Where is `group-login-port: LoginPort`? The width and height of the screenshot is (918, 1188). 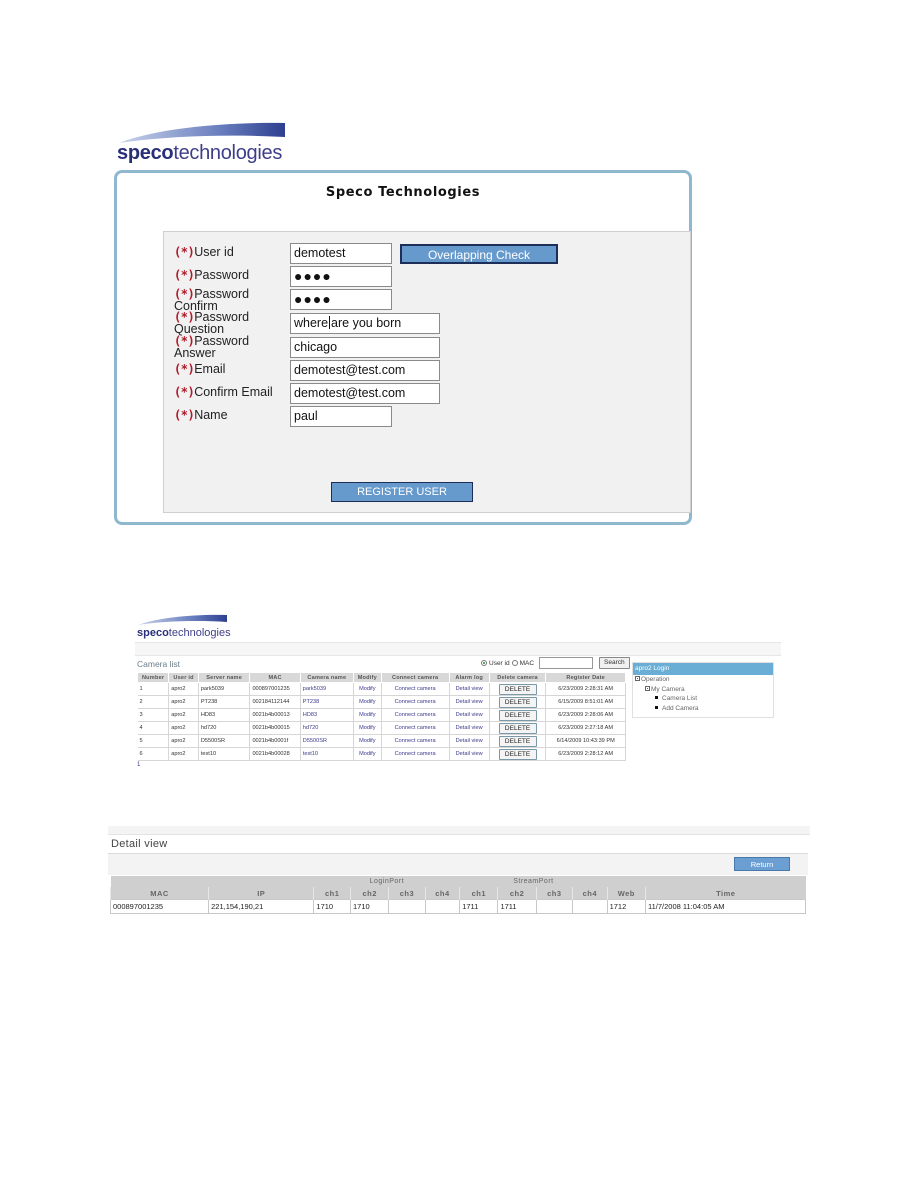 group-login-port: LoginPort is located at coordinates (386, 881).